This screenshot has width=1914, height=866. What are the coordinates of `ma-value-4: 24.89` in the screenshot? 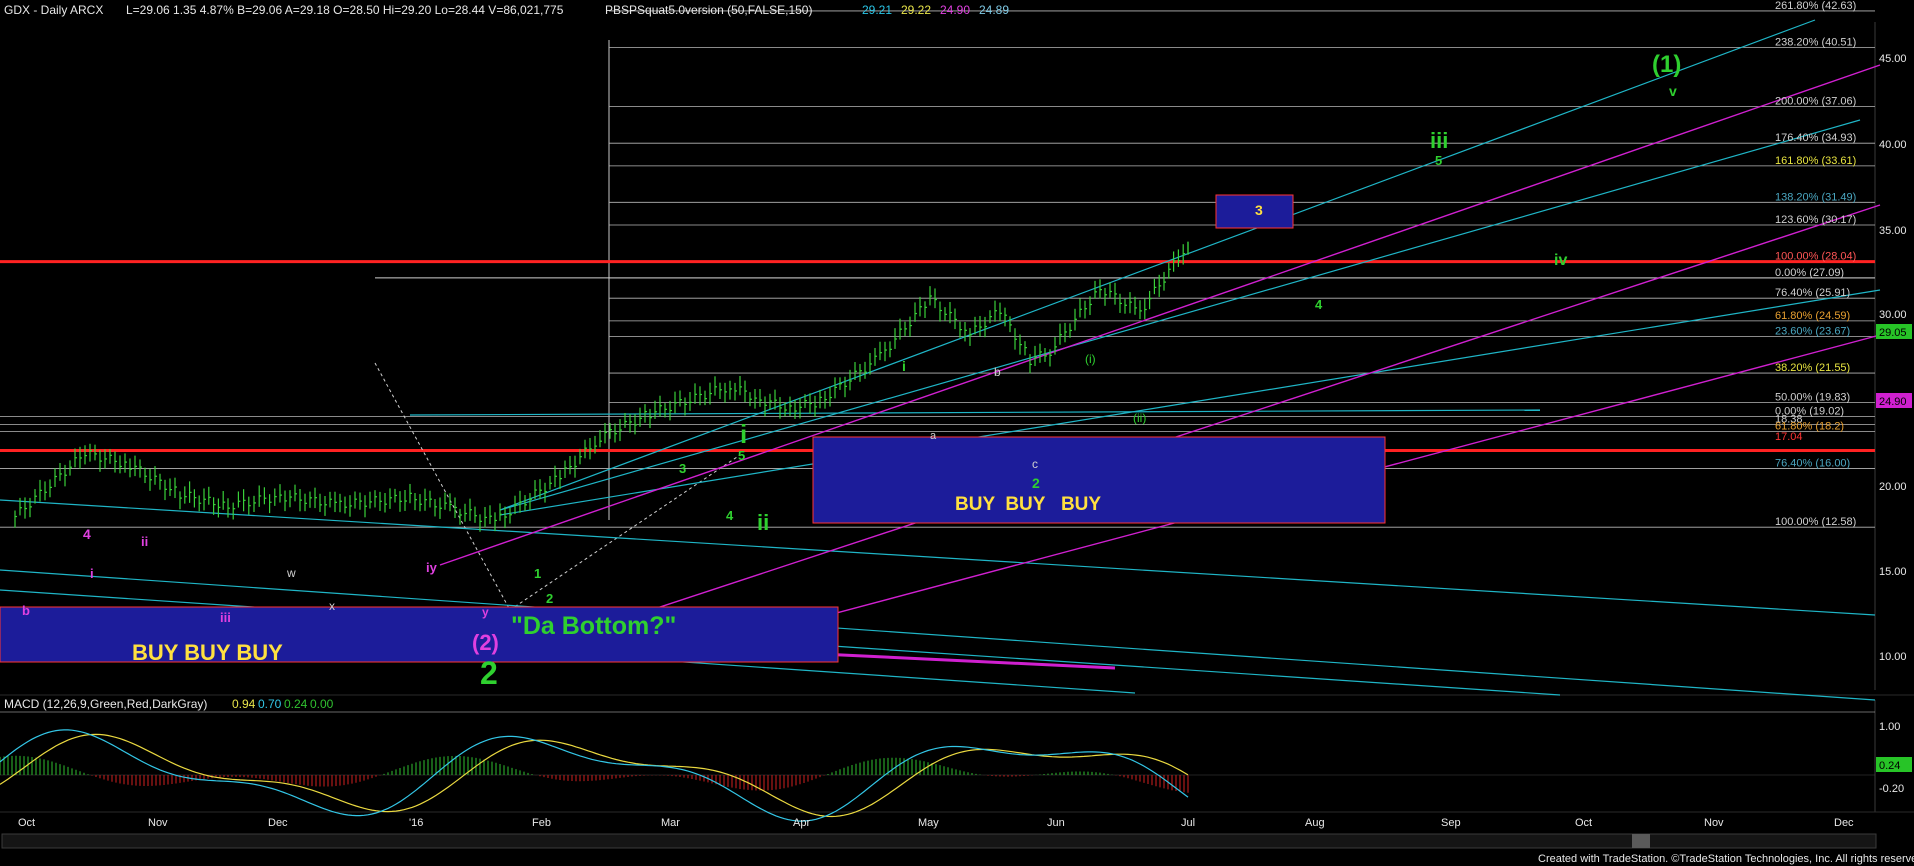 It's located at (994, 10).